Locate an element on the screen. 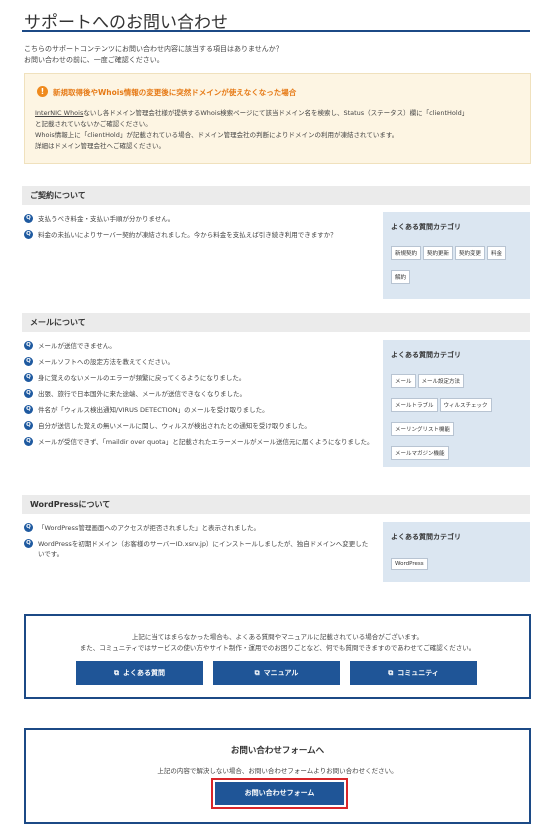 Image resolution: width=550 pixels, height=840 pixels. question-item: Q 出張、旅行で日本国外に来た途端、メールが送信できなくなりました。 is located at coordinates (199, 394).